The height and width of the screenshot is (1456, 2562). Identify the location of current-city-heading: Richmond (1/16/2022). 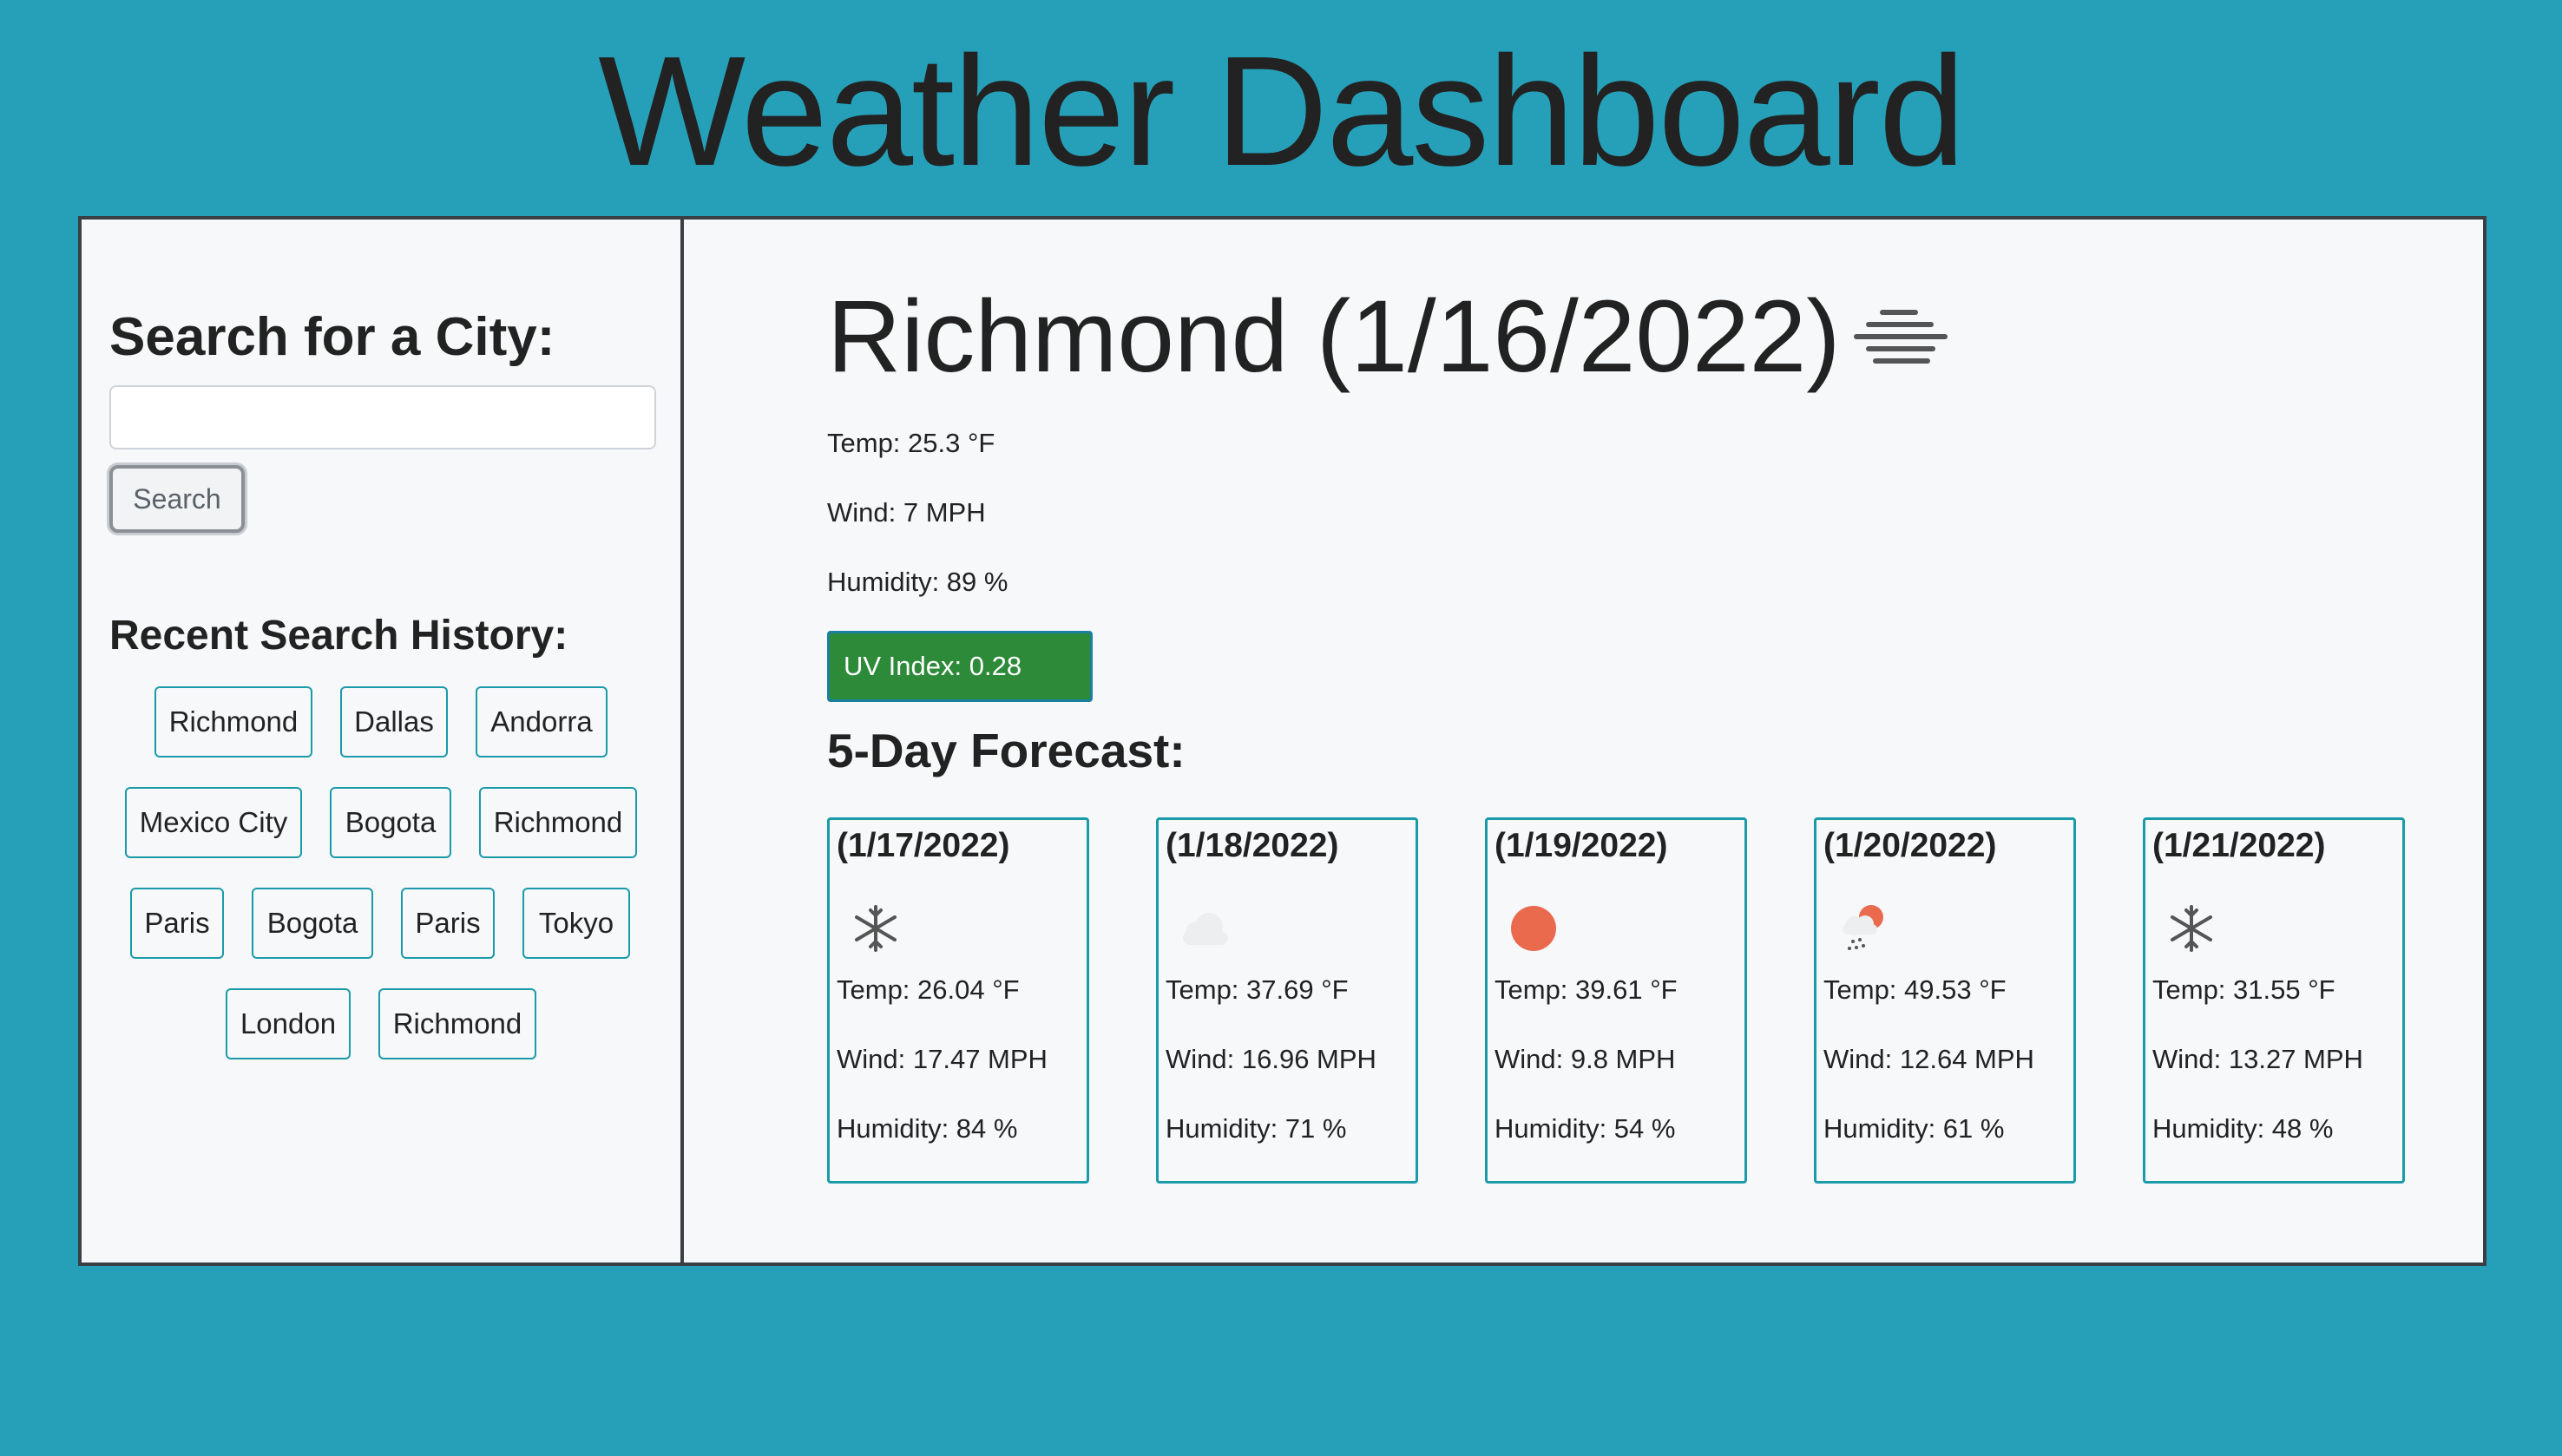
(1334, 336).